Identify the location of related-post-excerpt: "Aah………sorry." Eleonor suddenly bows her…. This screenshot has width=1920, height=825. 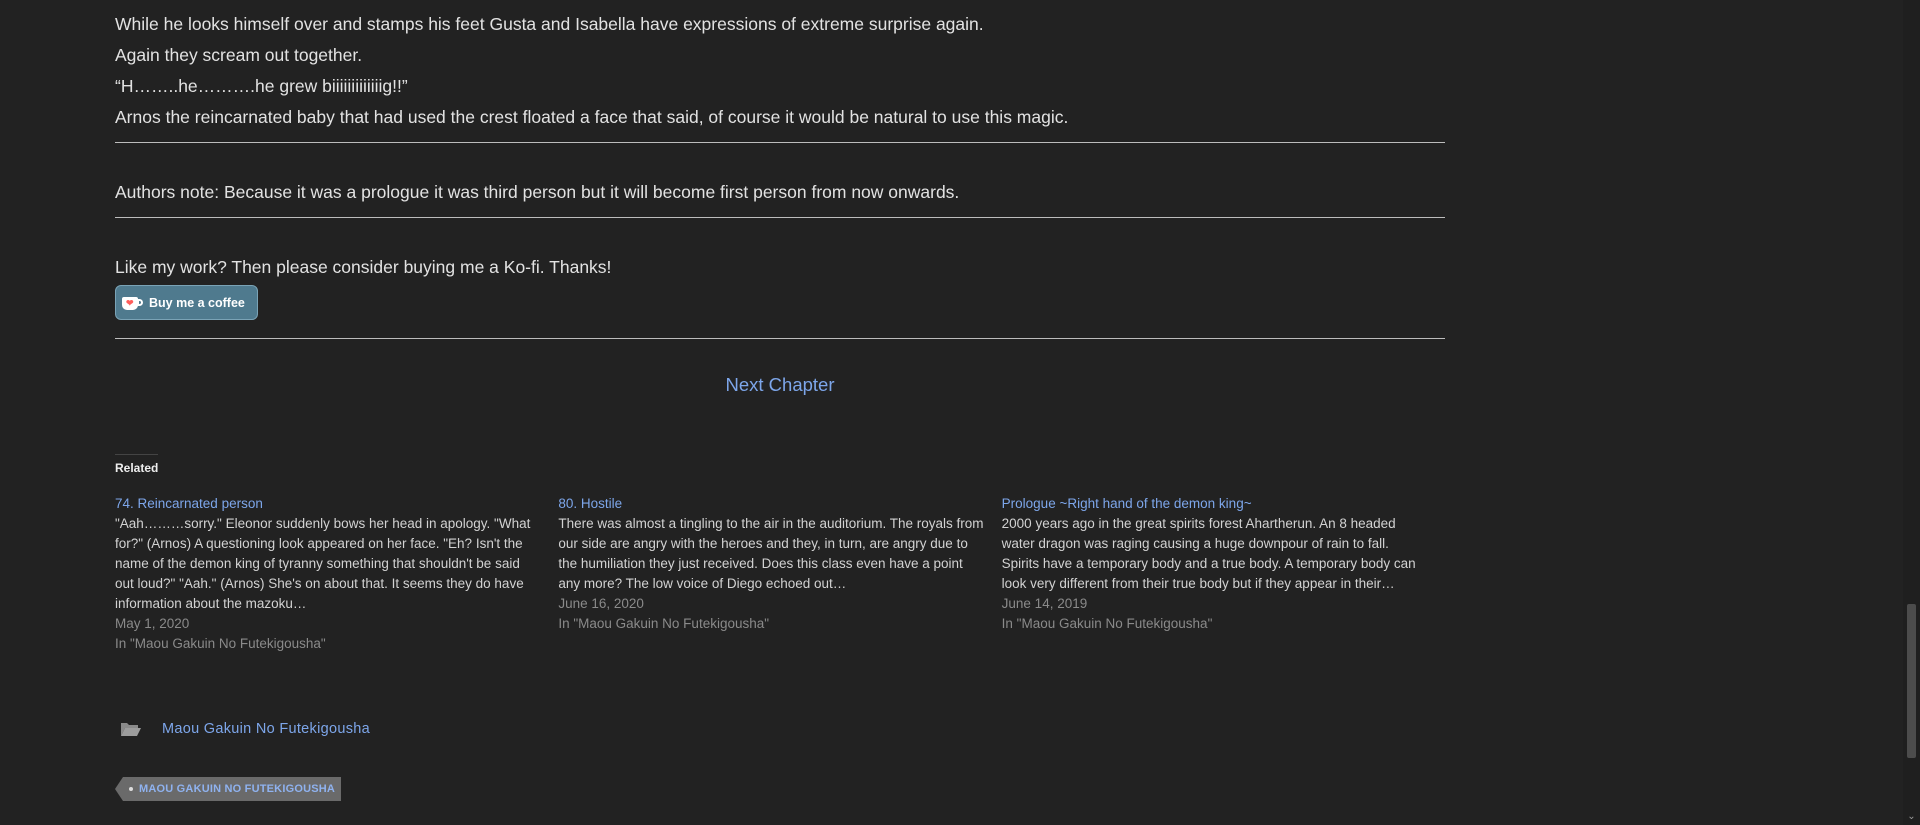
(323, 563).